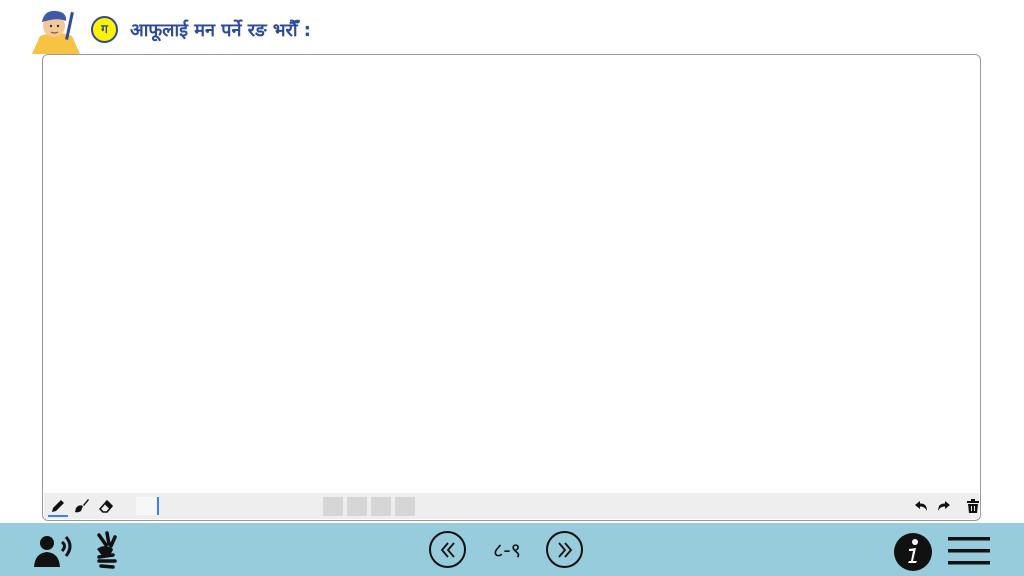 The image size is (1024, 576). I want to click on clear-button, so click(971, 506).